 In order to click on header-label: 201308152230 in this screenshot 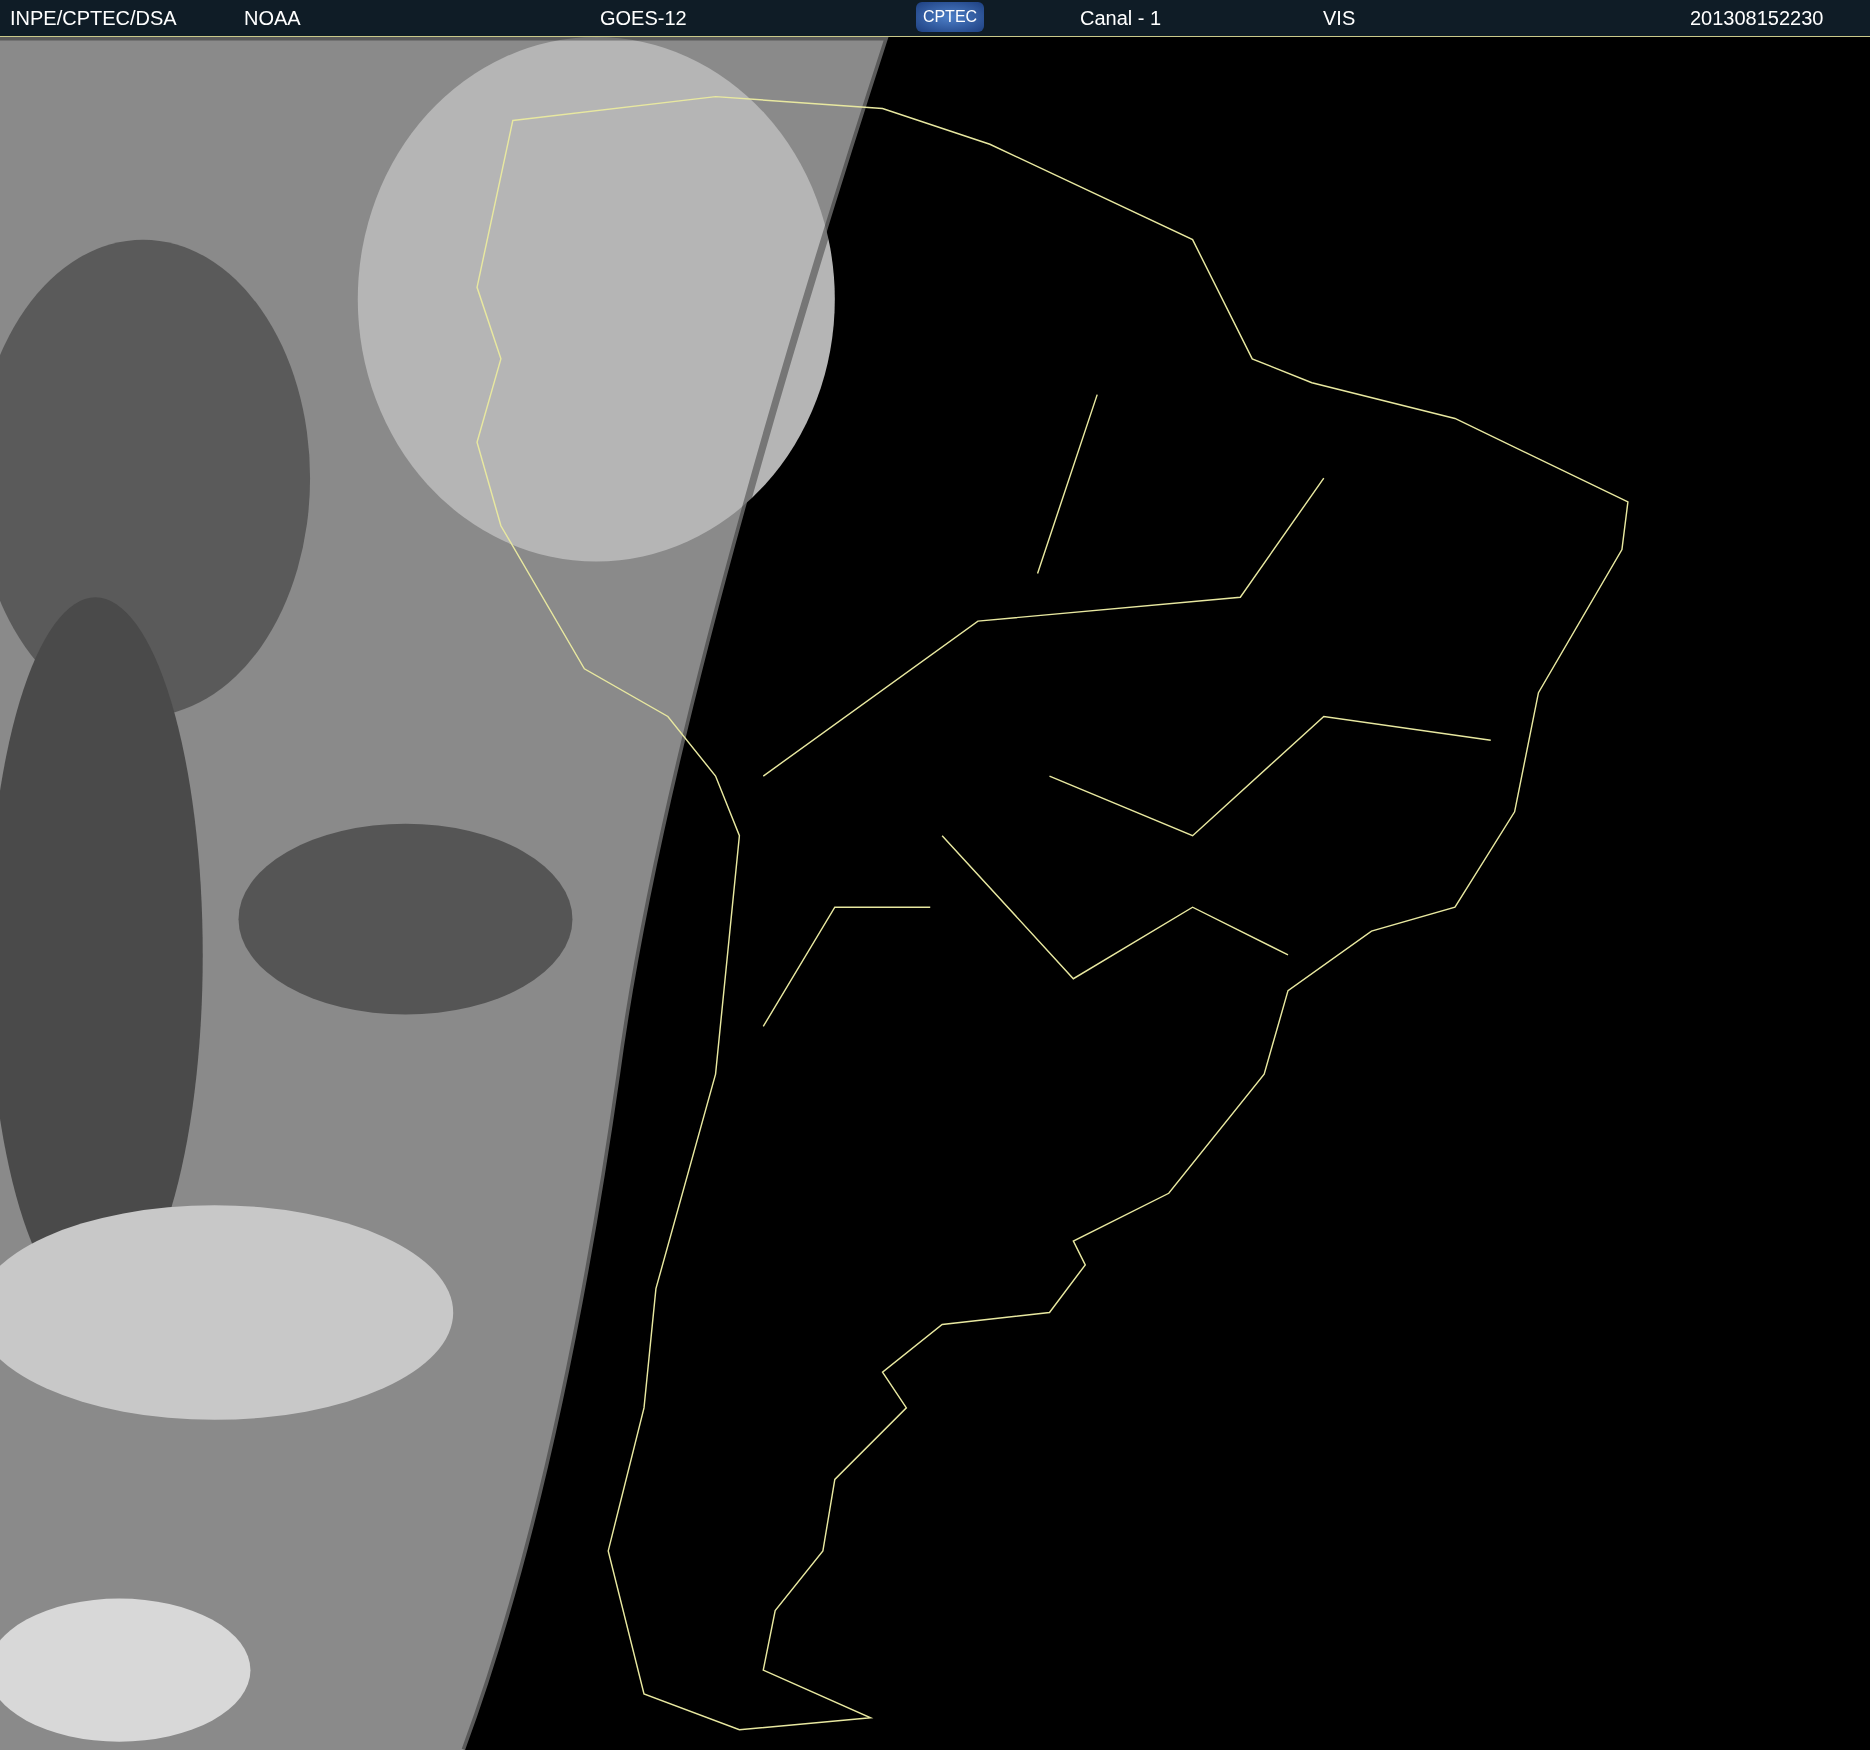, I will do `click(1757, 18)`.